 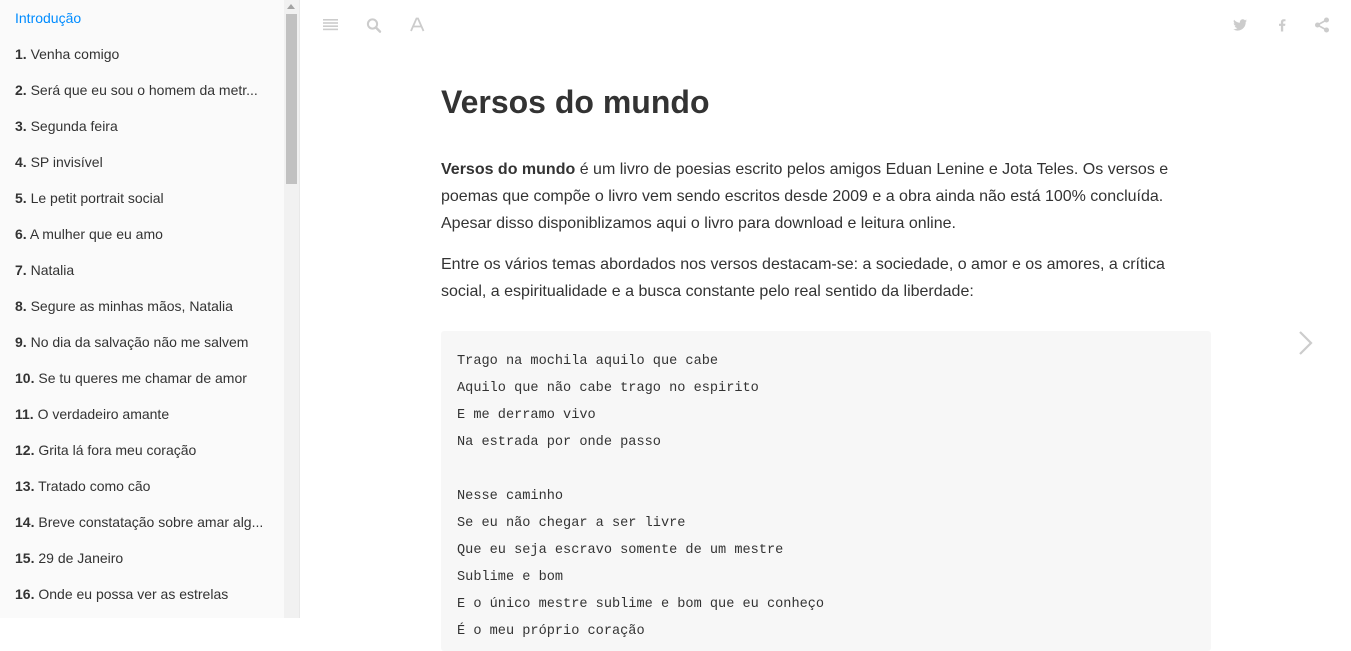 What do you see at coordinates (25, 450) in the screenshot?
I see `sidebar-item-number: 12.` at bounding box center [25, 450].